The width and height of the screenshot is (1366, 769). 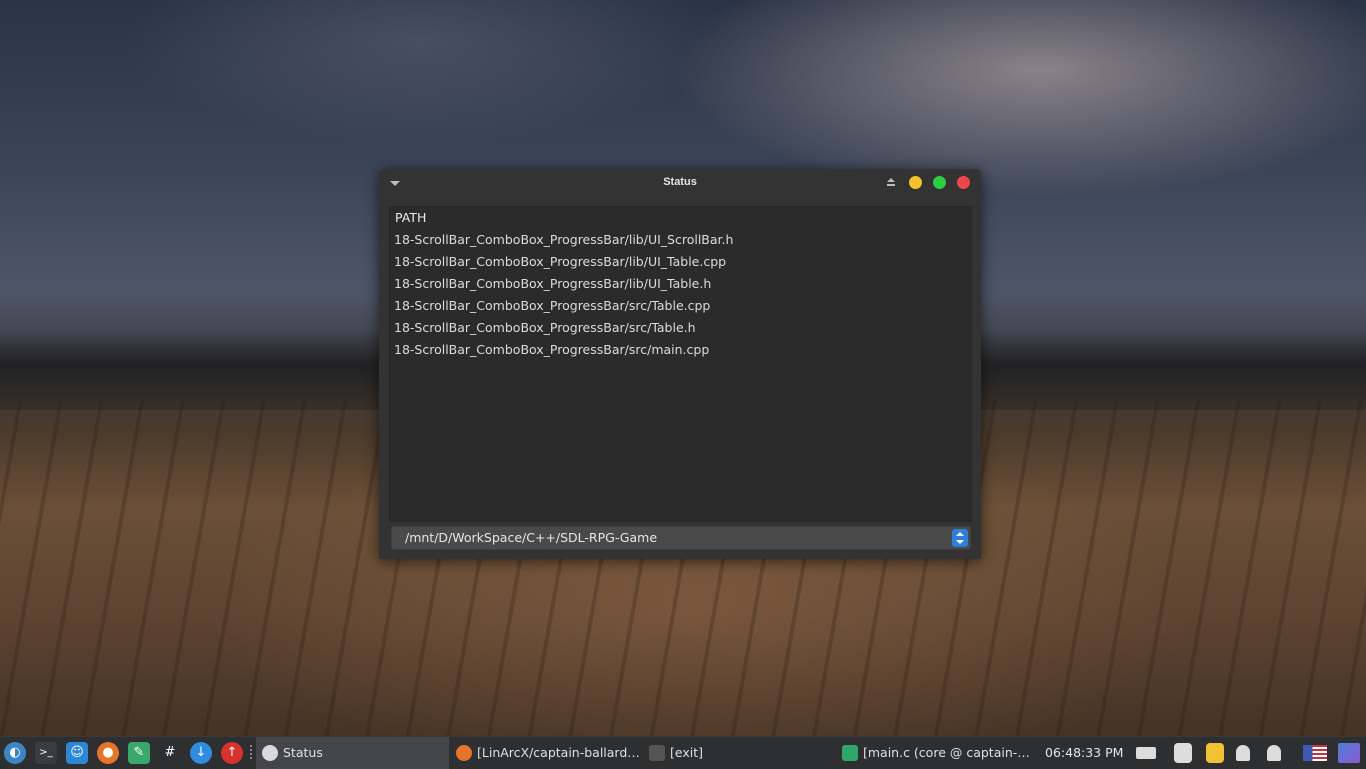 I want to click on download-icon: ↓, so click(x=201, y=753).